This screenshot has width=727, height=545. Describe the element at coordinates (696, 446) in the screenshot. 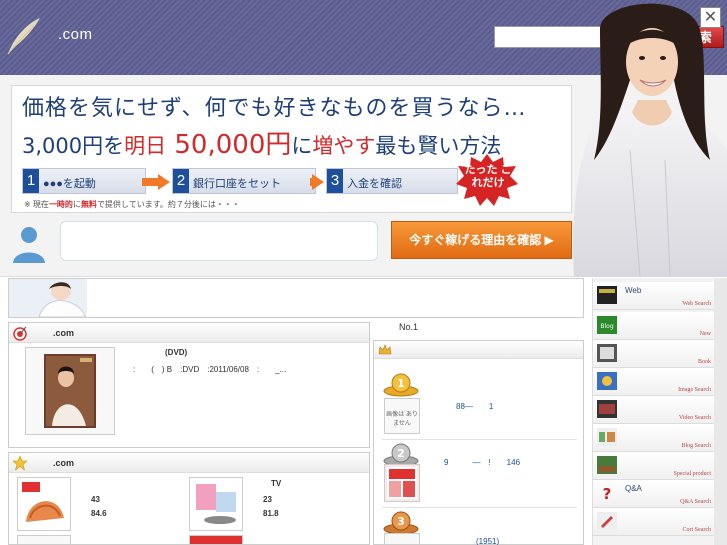

I see `sidebar-item-sub: Blog Search` at that location.